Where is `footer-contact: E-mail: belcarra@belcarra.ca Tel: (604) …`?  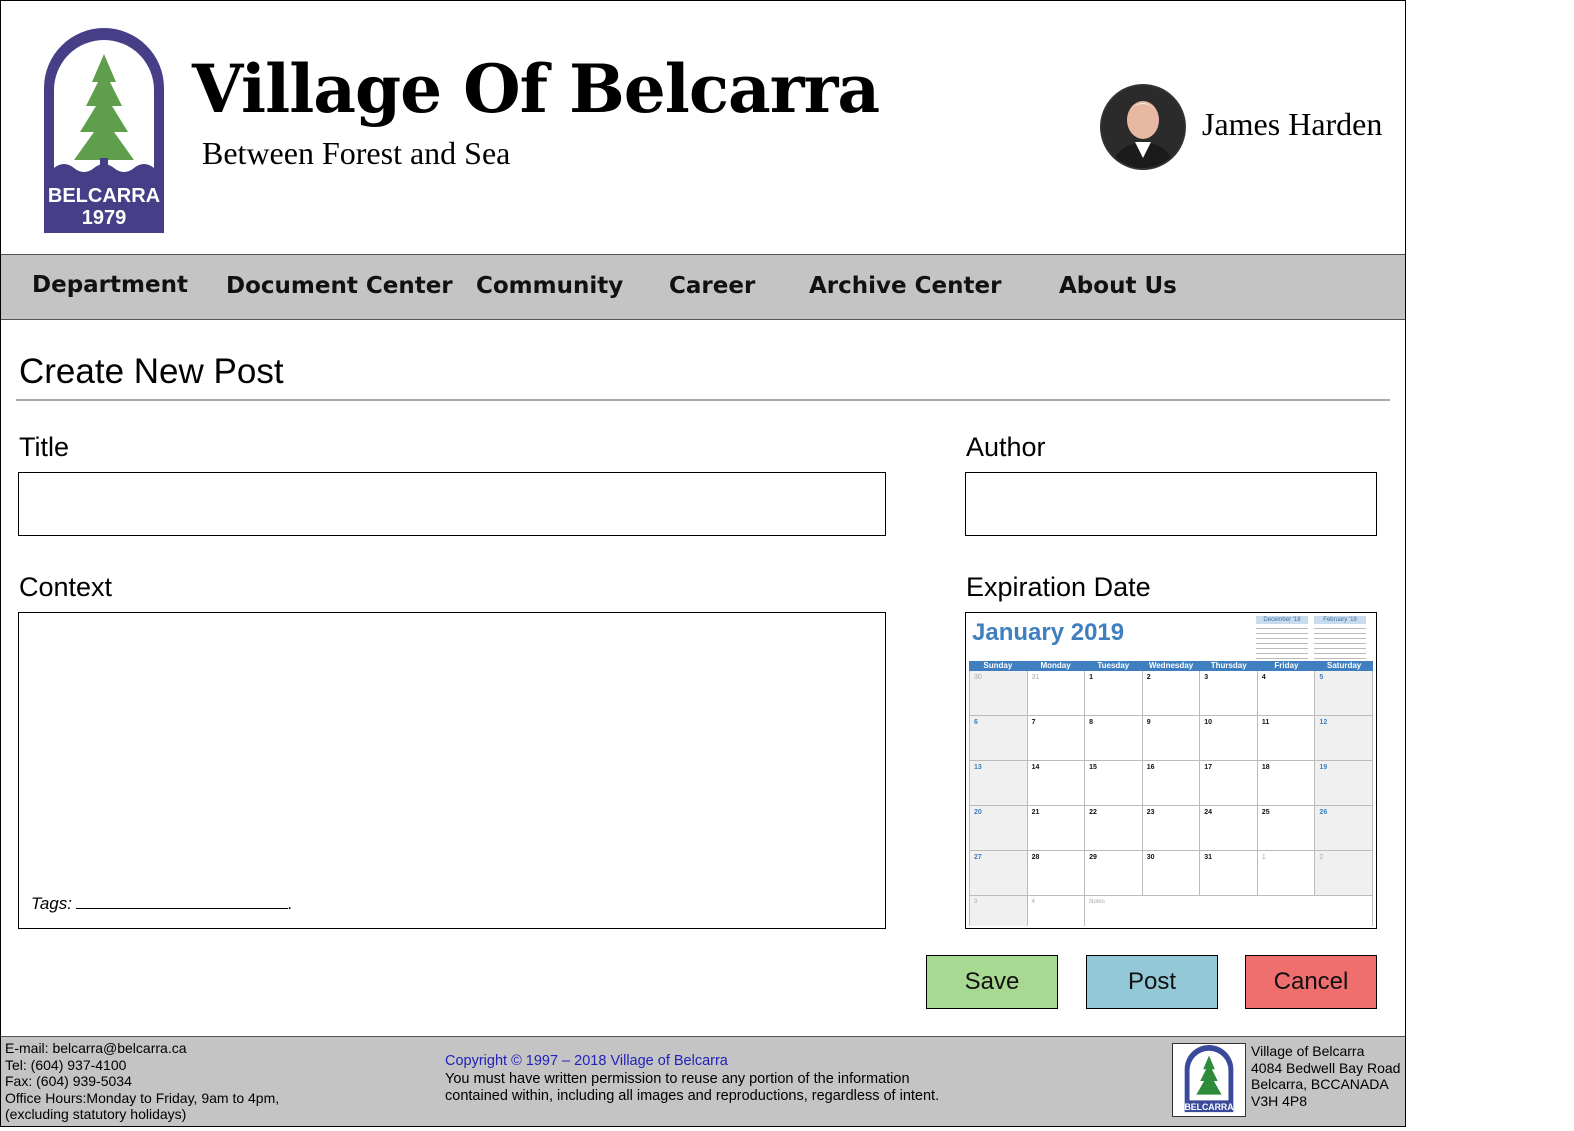 footer-contact: E-mail: belcarra@belcarra.ca Tel: (604) … is located at coordinates (142, 1081).